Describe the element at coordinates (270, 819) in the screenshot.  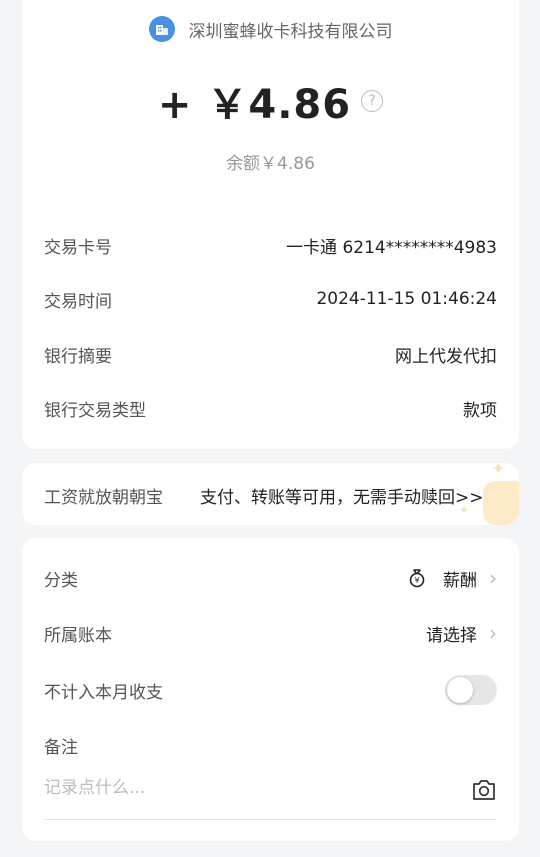
I see `memo-underline` at that location.